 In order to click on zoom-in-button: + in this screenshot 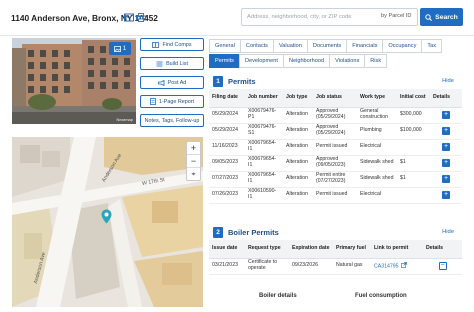, I will do `click(193, 148)`.